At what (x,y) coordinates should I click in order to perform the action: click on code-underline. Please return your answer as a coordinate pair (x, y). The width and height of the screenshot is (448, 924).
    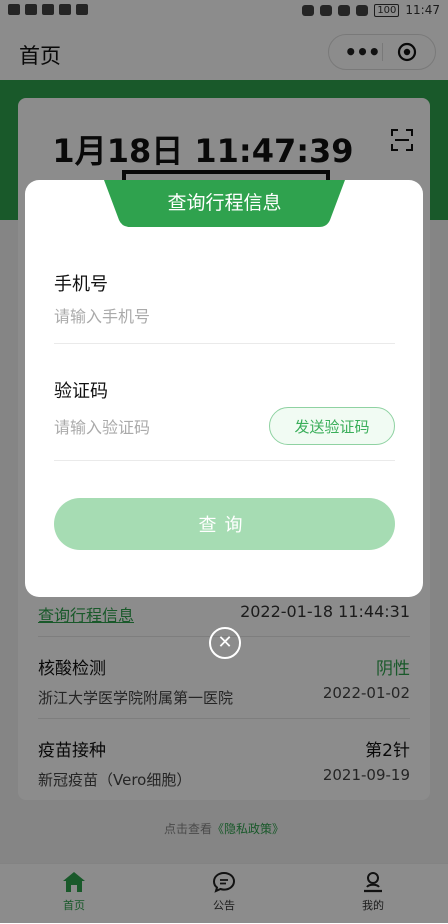
    Looking at the image, I should click on (224, 460).